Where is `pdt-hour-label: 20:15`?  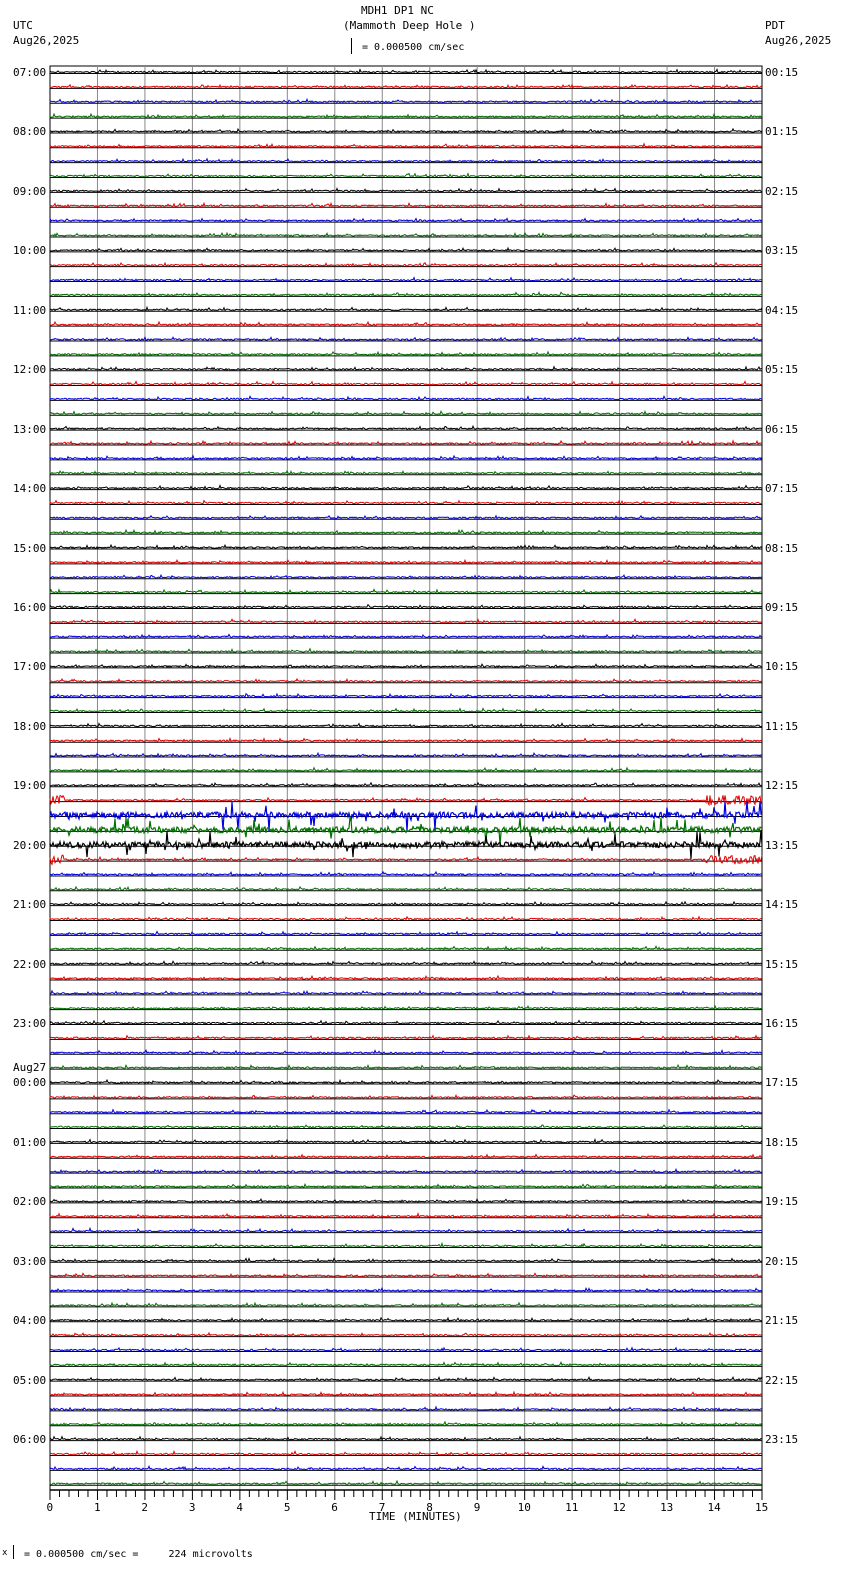 pdt-hour-label: 20:15 is located at coordinates (782, 1261).